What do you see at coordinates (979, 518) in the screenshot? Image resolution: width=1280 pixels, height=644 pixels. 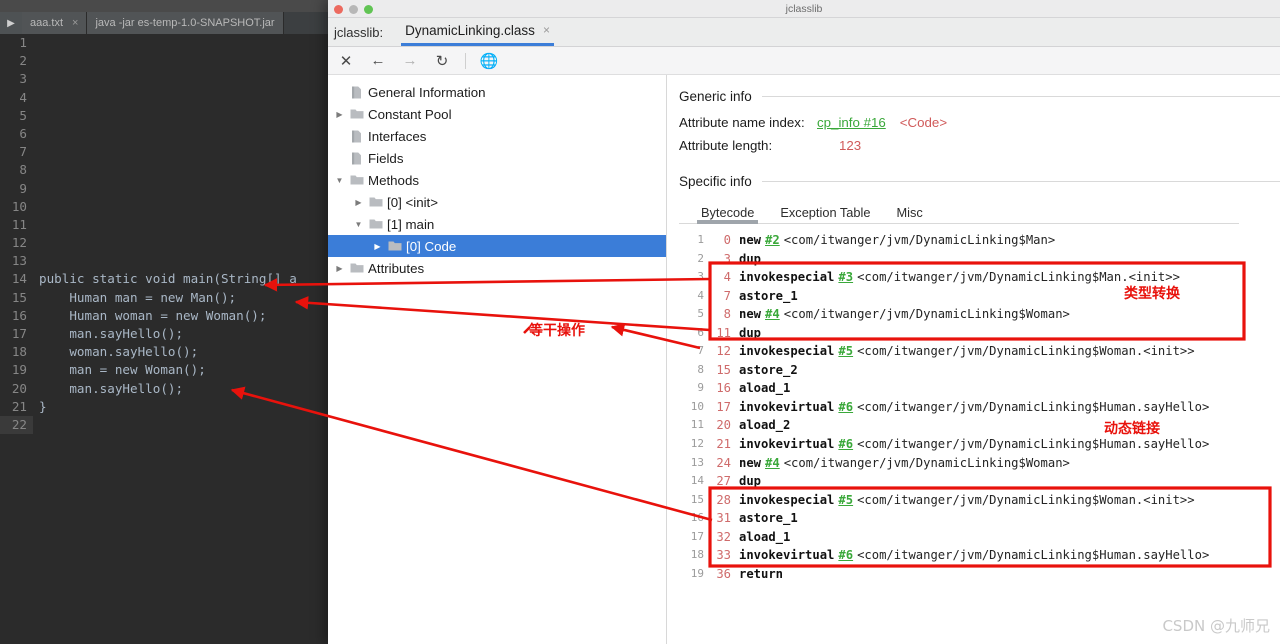 I see `bytecode-row: 16 31 astore_1` at bounding box center [979, 518].